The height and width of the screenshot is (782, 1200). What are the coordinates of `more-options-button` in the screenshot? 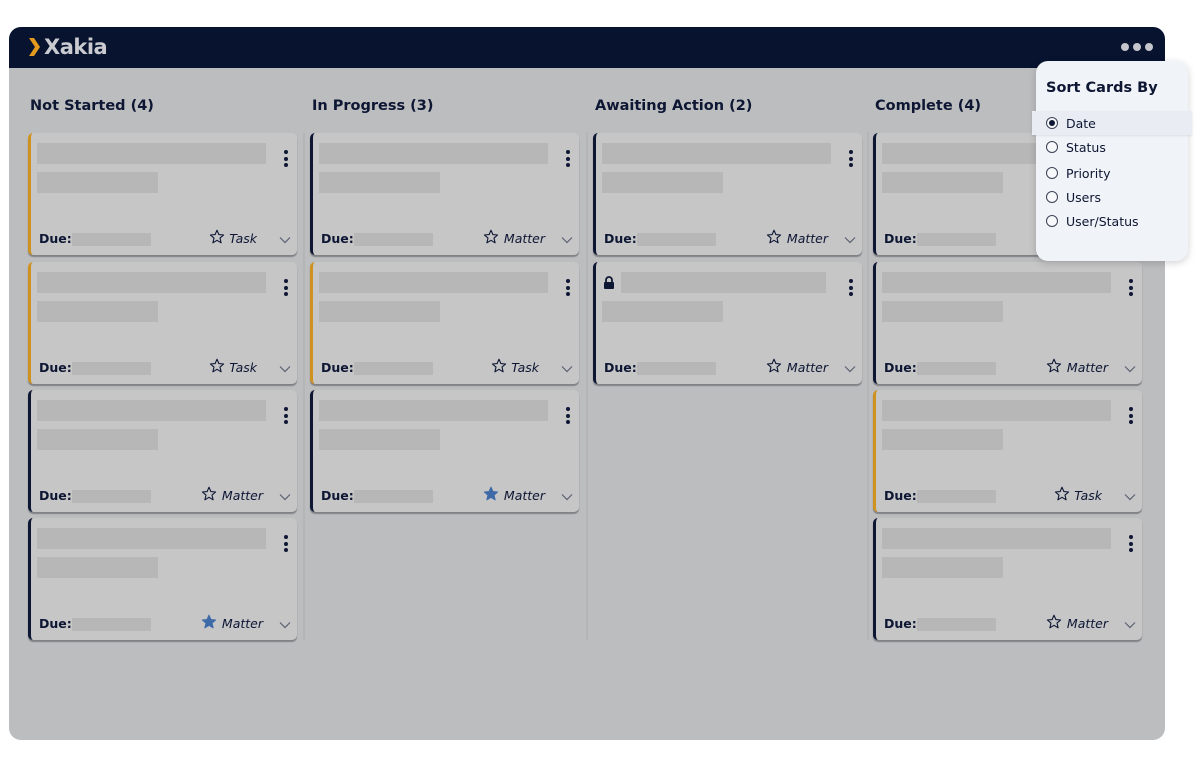 It's located at (1137, 47).